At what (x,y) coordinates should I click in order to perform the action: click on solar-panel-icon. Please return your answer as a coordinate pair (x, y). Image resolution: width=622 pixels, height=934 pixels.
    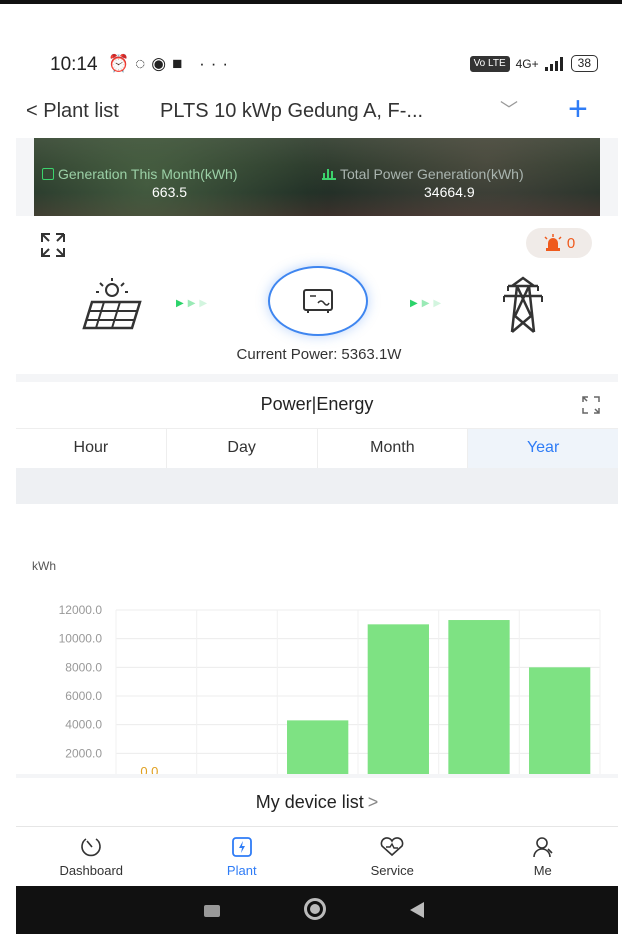
    Looking at the image, I should click on (113, 305).